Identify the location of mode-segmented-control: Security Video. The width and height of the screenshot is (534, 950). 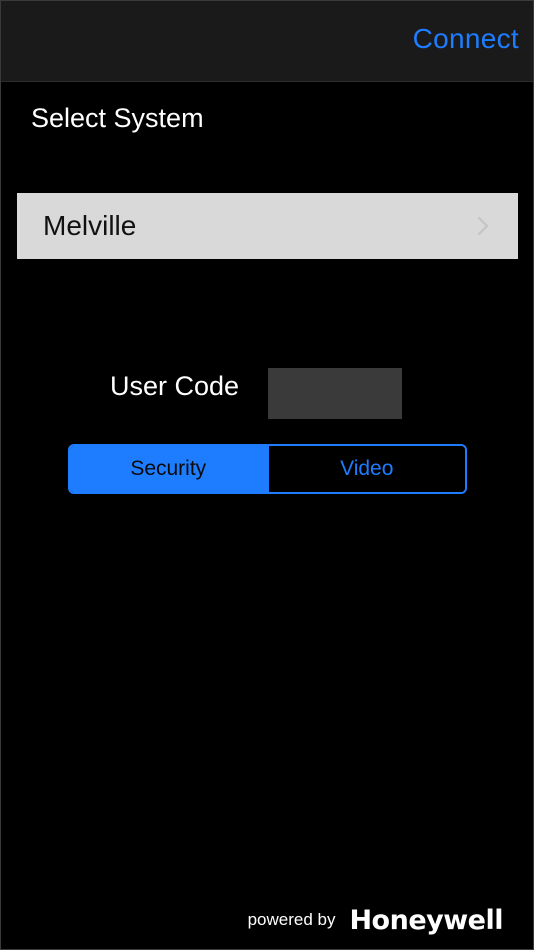
(267, 469).